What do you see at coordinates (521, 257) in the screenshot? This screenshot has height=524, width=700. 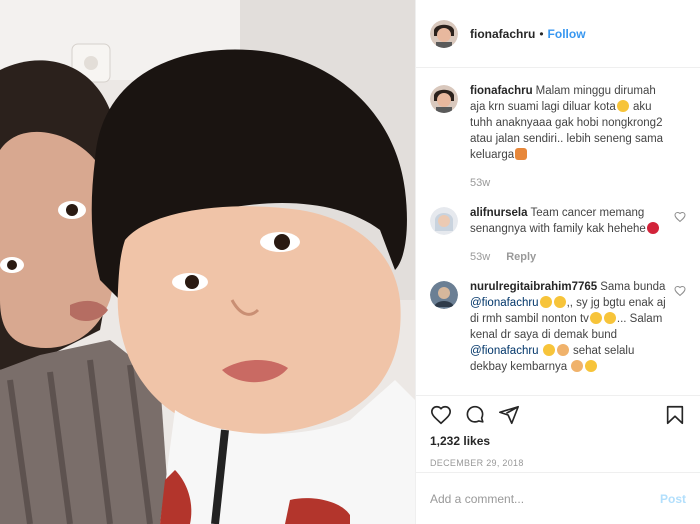 I see `reply-button: Reply` at bounding box center [521, 257].